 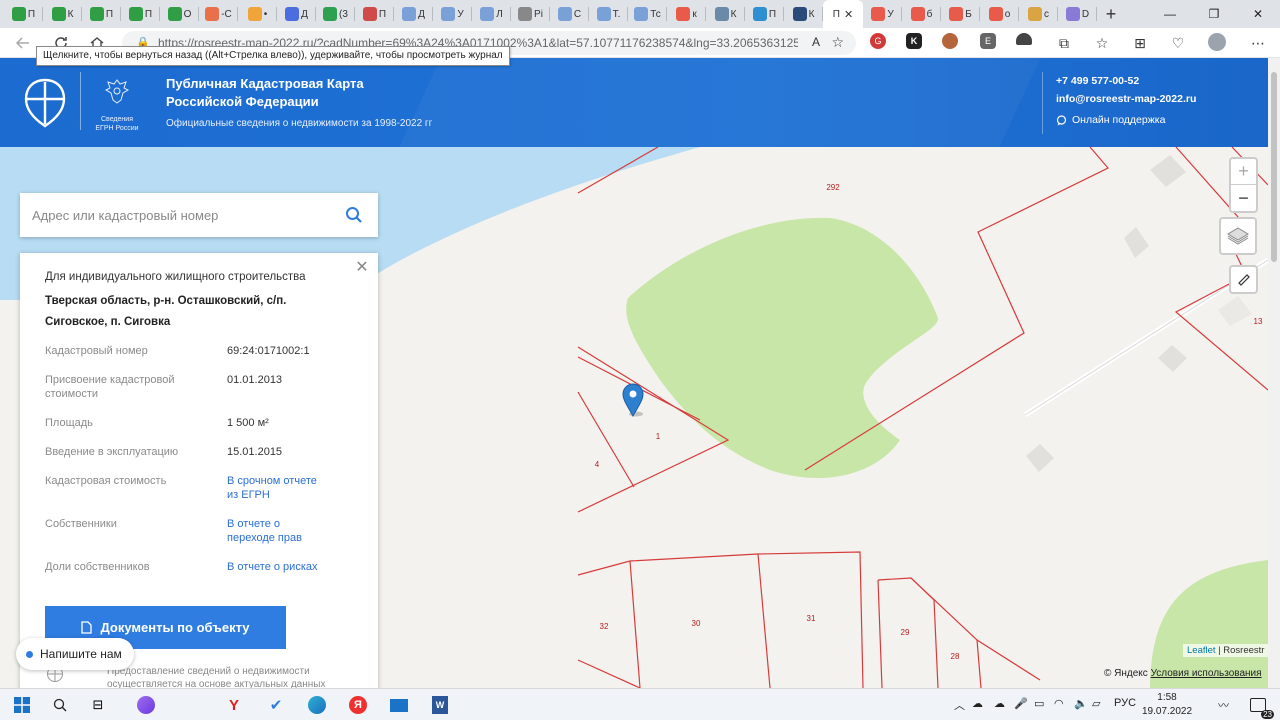 I want to click on owner-shares-link: В отчете о рисках, so click(x=287, y=567).